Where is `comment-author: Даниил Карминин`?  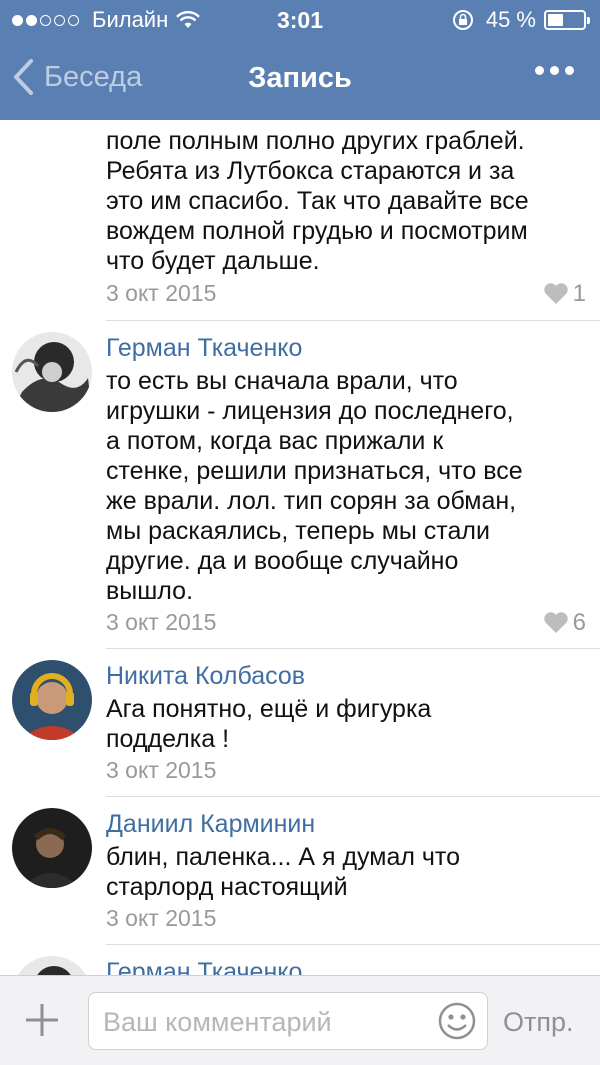 comment-author: Даниил Карминин is located at coordinates (210, 824).